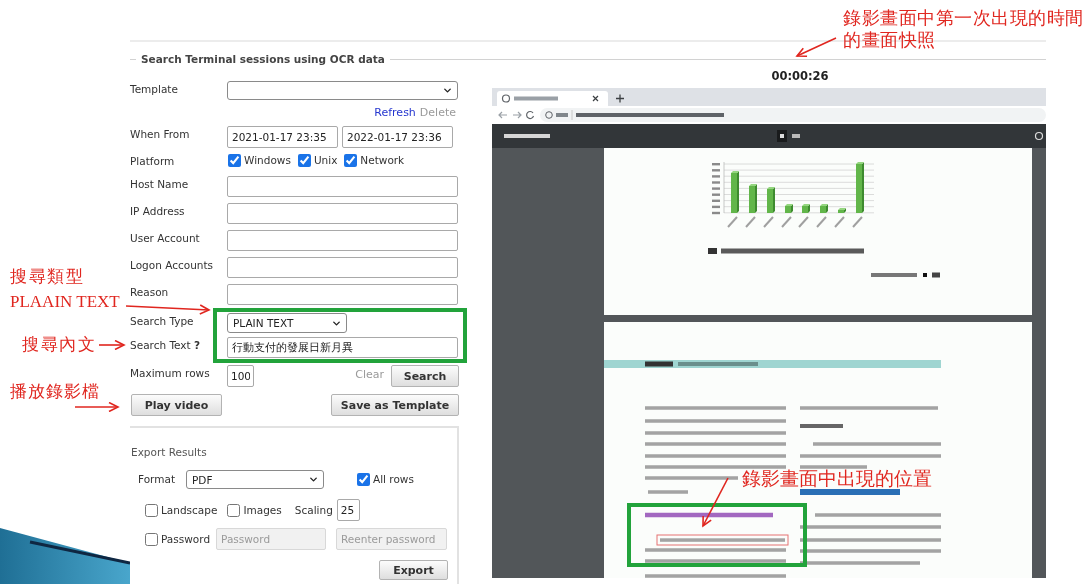 The height and width of the screenshot is (584, 1089). Describe the element at coordinates (342, 347) in the screenshot. I see `text-field: 行動支付的發展日新月異` at that location.